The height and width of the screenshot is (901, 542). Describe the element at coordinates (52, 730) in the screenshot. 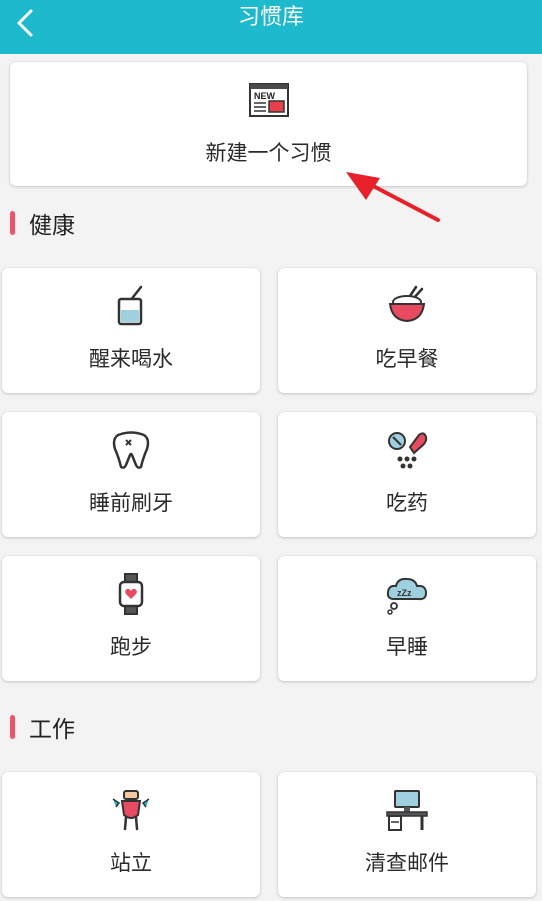

I see `section-work-label: 工作` at that location.